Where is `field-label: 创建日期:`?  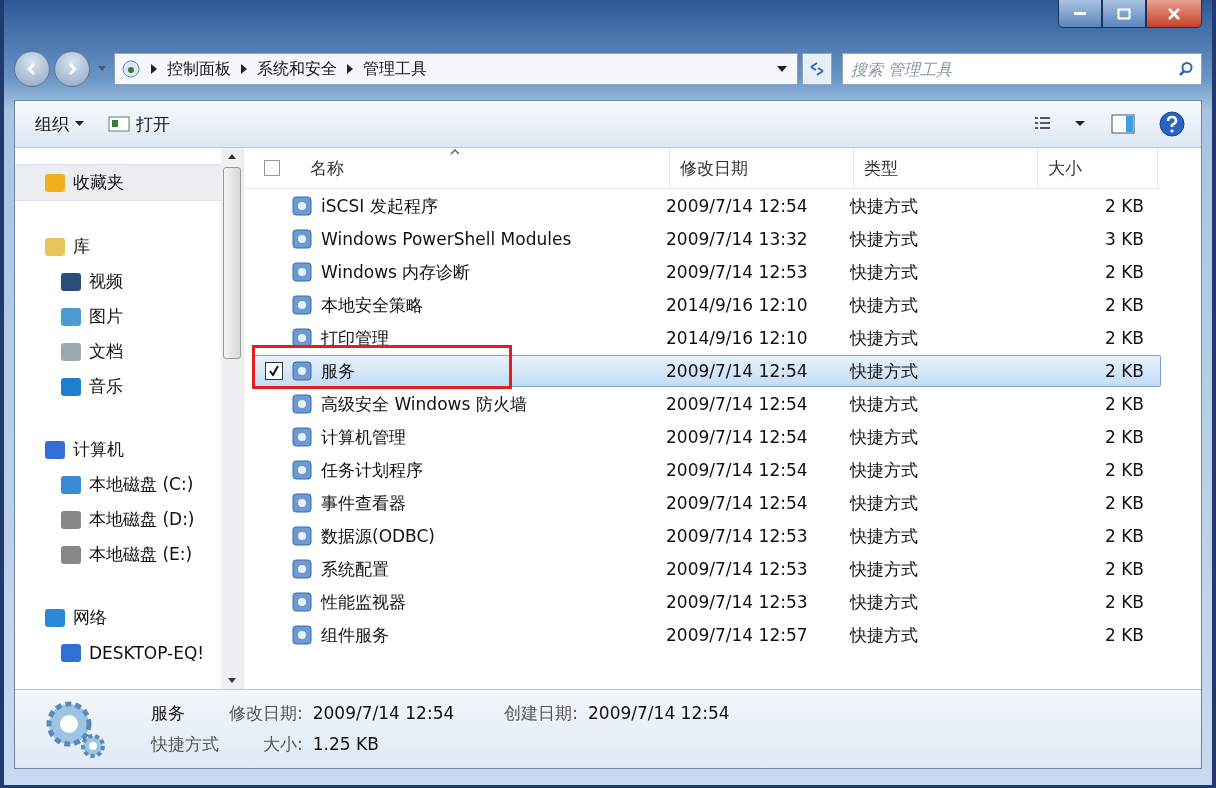 field-label: 创建日期: is located at coordinates (541, 713).